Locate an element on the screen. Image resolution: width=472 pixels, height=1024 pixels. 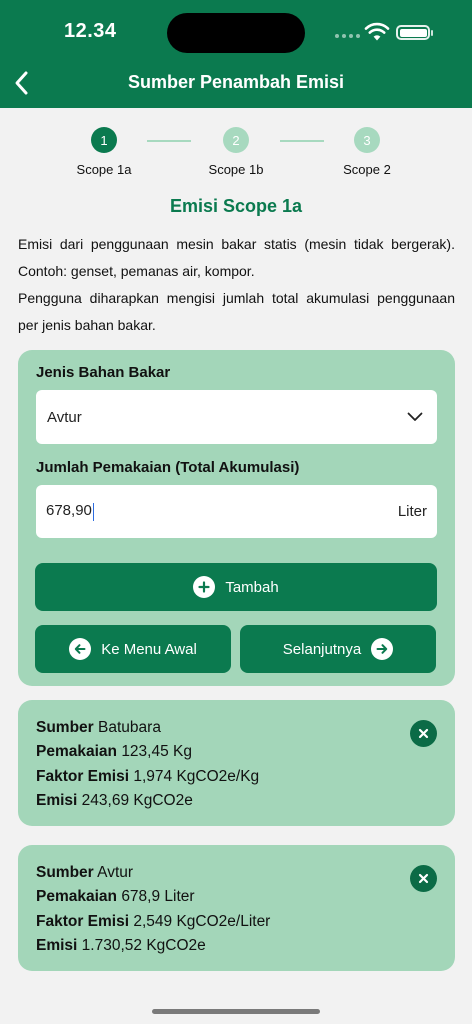
next-button-label: Selanjutnya is located at coordinates (322, 649).